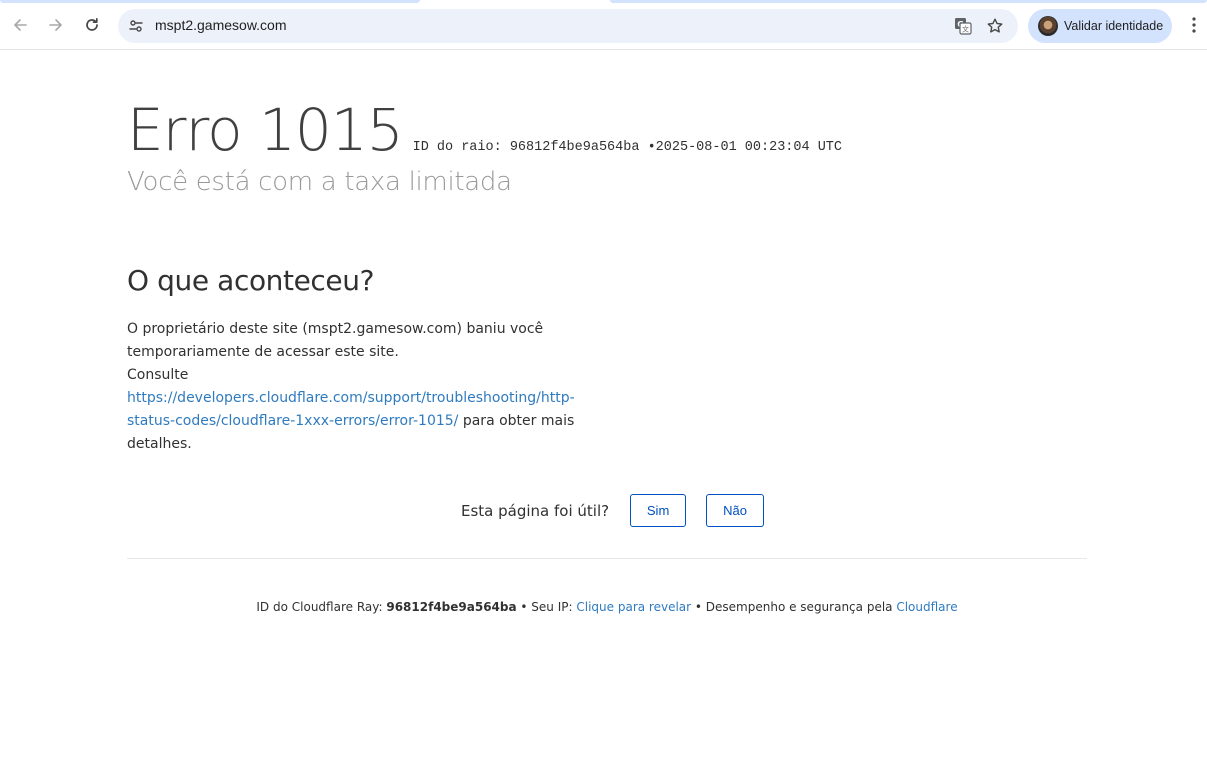 This screenshot has width=1207, height=762. What do you see at coordinates (1048, 26) in the screenshot?
I see `avatar` at bounding box center [1048, 26].